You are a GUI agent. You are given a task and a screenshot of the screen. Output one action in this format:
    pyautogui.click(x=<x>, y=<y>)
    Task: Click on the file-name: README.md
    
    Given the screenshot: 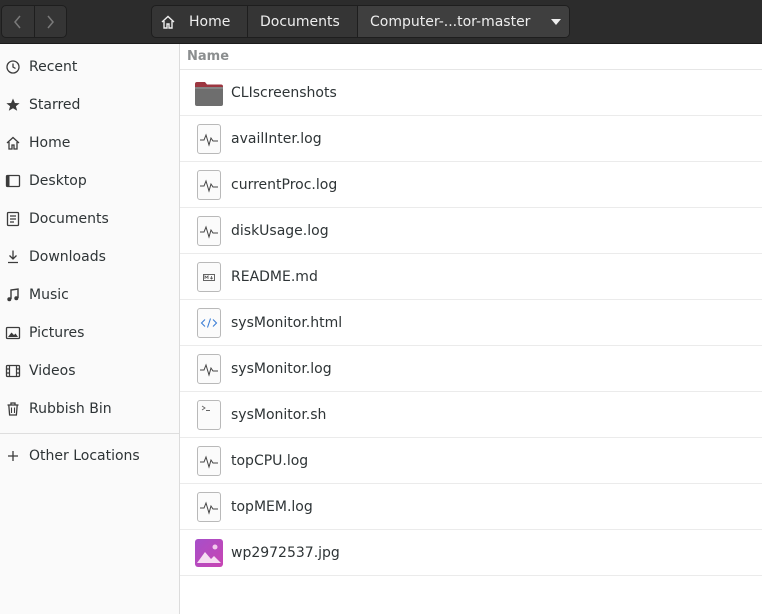 What is the action you would take?
    pyautogui.click(x=274, y=276)
    